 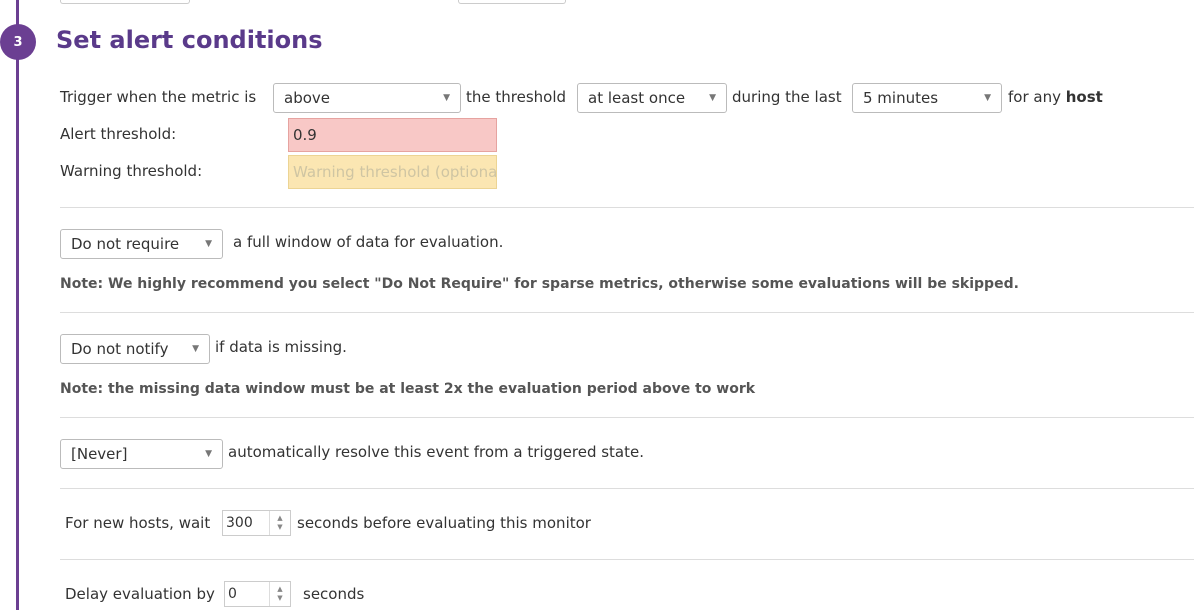 What do you see at coordinates (901, 98) in the screenshot?
I see `window-value: 5 minutes` at bounding box center [901, 98].